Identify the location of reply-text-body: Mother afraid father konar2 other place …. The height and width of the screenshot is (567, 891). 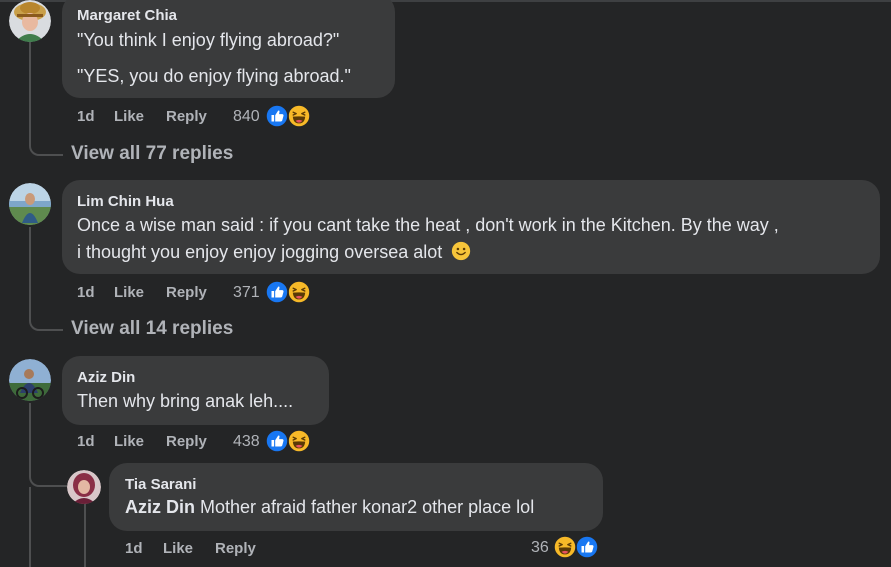
(365, 507).